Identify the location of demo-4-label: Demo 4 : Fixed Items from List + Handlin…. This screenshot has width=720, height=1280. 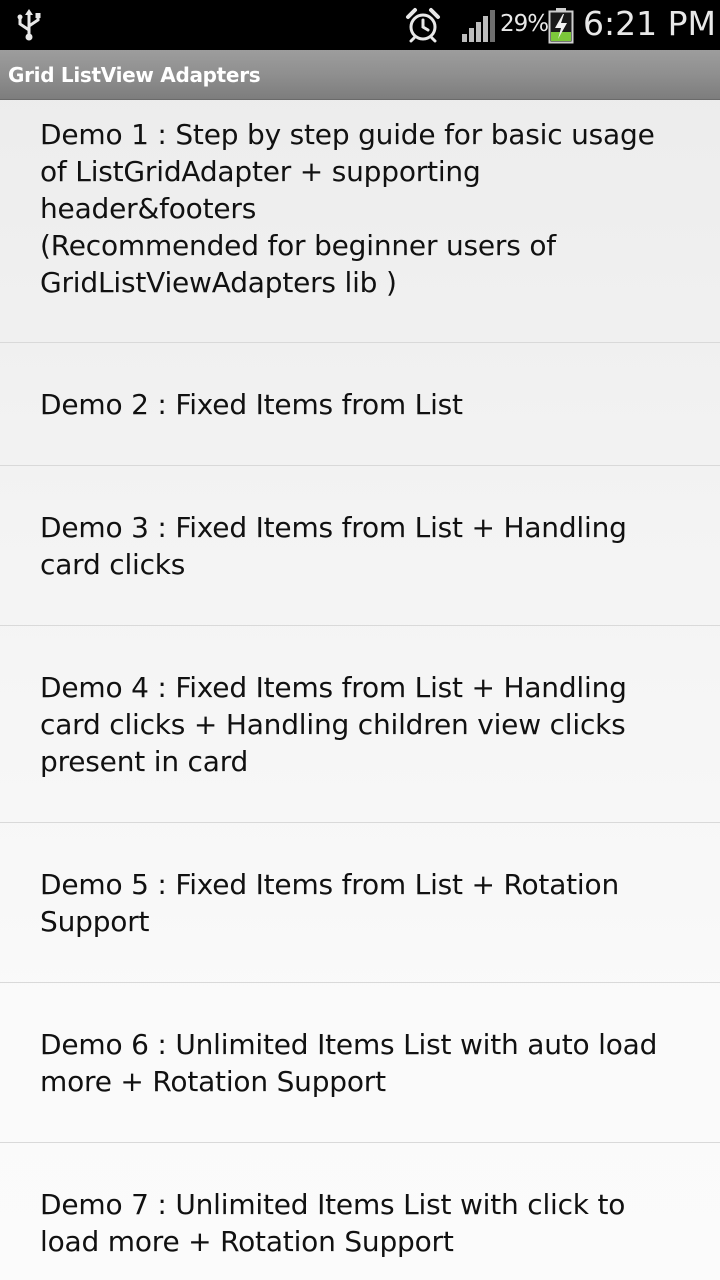
(338, 724).